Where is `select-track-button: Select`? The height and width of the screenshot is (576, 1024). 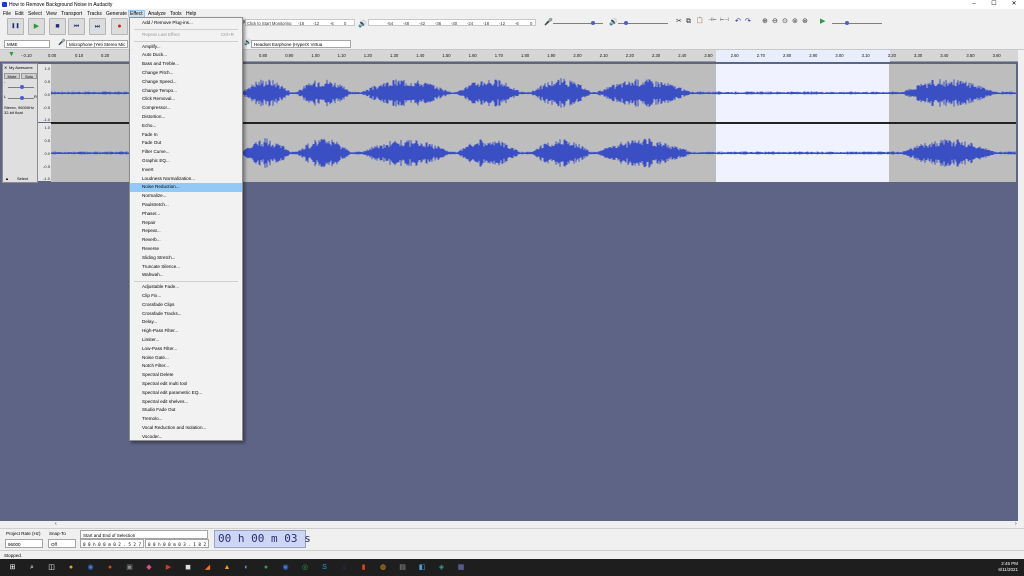 select-track-button: Select is located at coordinates (22, 178).